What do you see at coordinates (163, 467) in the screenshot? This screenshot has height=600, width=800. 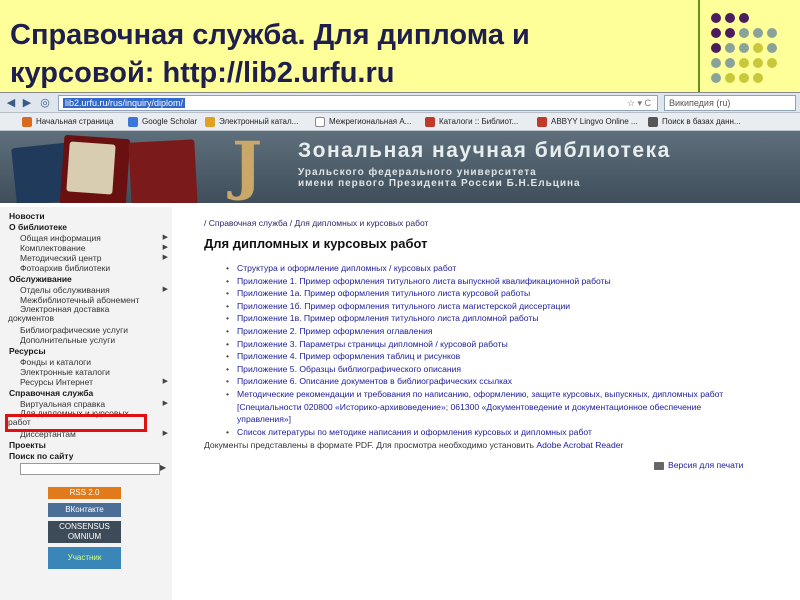 I see `search-go-icon: ▶` at bounding box center [163, 467].